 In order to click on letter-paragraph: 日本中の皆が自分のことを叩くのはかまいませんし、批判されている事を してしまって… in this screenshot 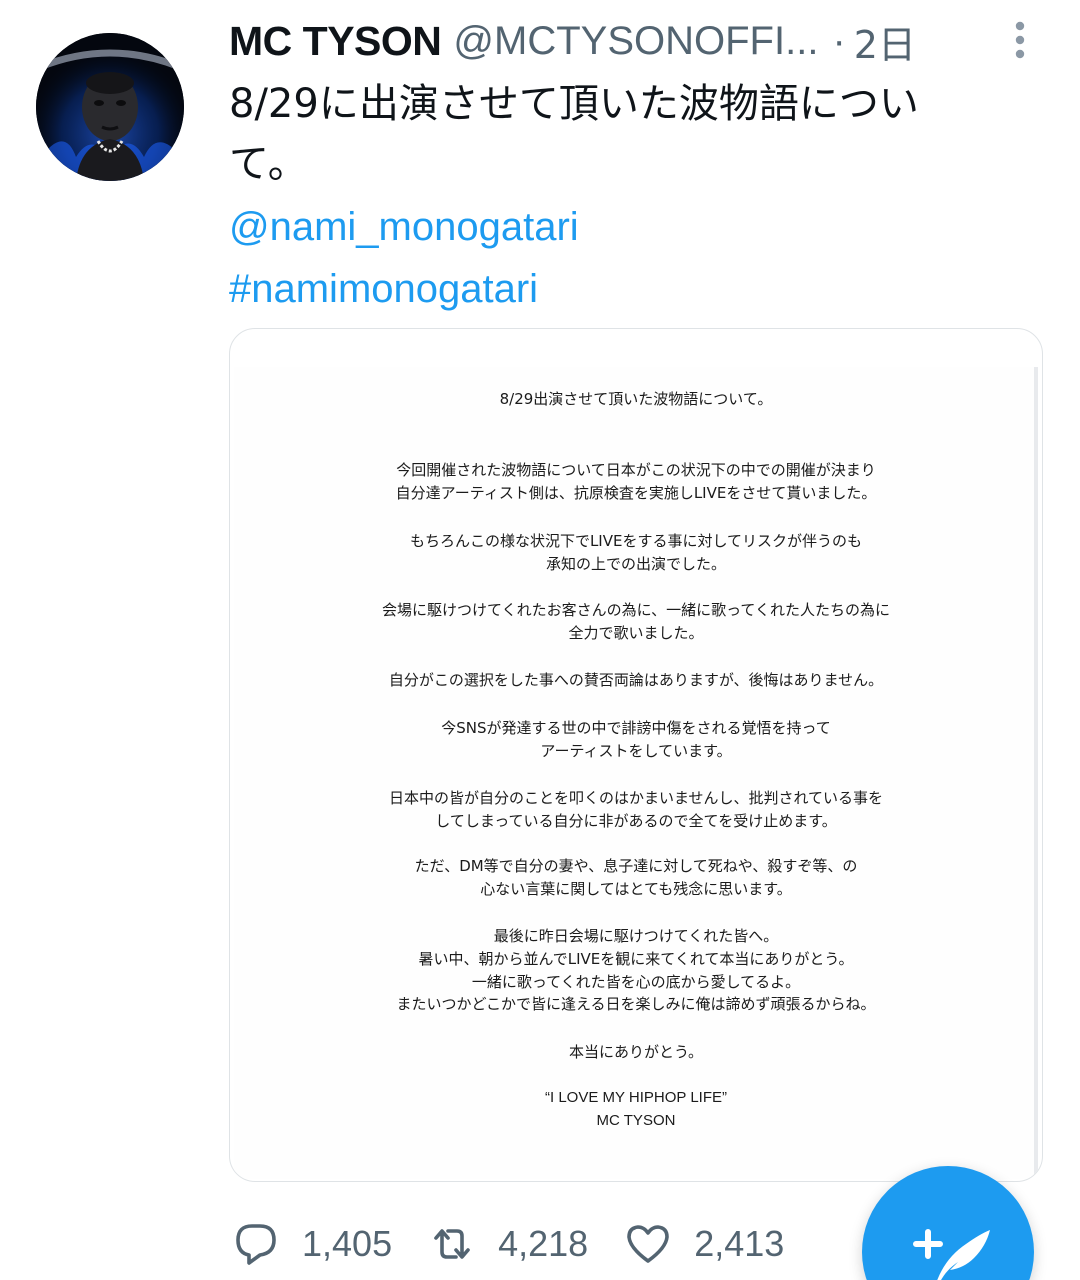, I will do `click(636, 810)`.